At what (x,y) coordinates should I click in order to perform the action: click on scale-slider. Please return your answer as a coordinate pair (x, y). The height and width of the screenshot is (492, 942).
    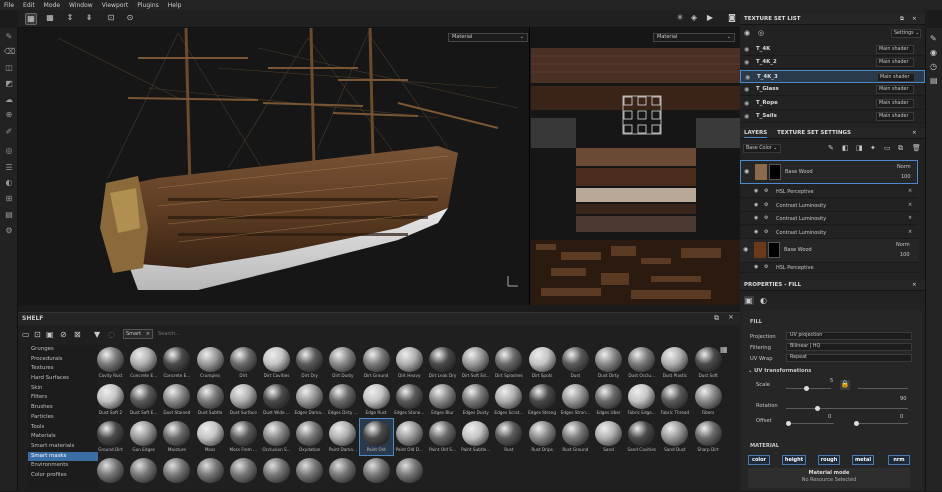
    Looking at the image, I should click on (808, 388).